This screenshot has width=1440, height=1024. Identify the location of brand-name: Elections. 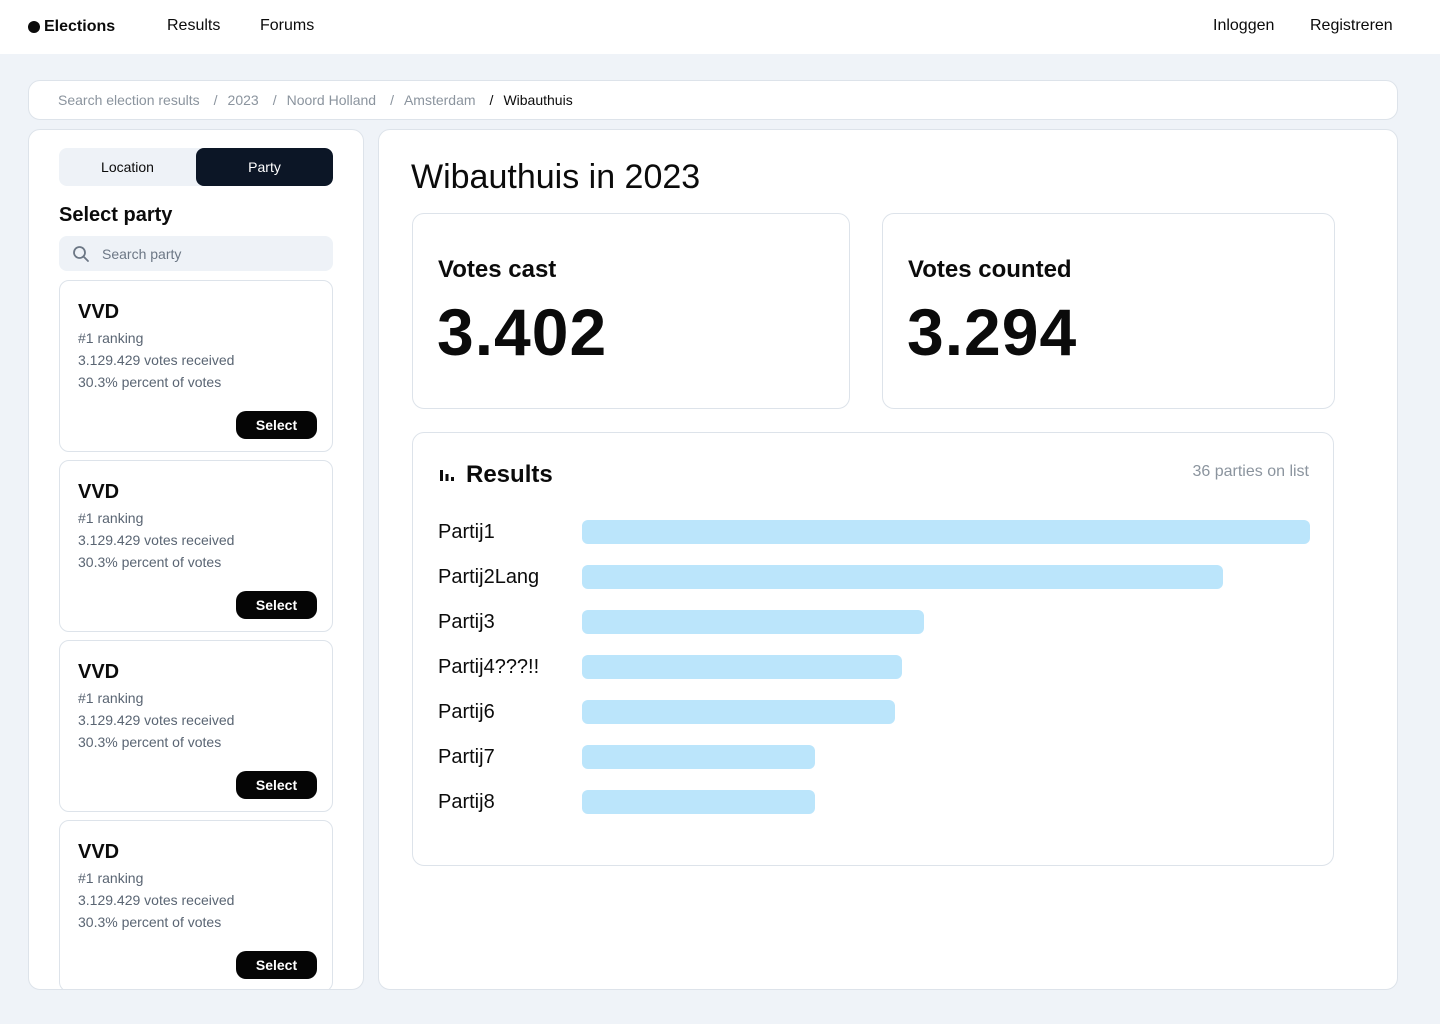
(80, 26).